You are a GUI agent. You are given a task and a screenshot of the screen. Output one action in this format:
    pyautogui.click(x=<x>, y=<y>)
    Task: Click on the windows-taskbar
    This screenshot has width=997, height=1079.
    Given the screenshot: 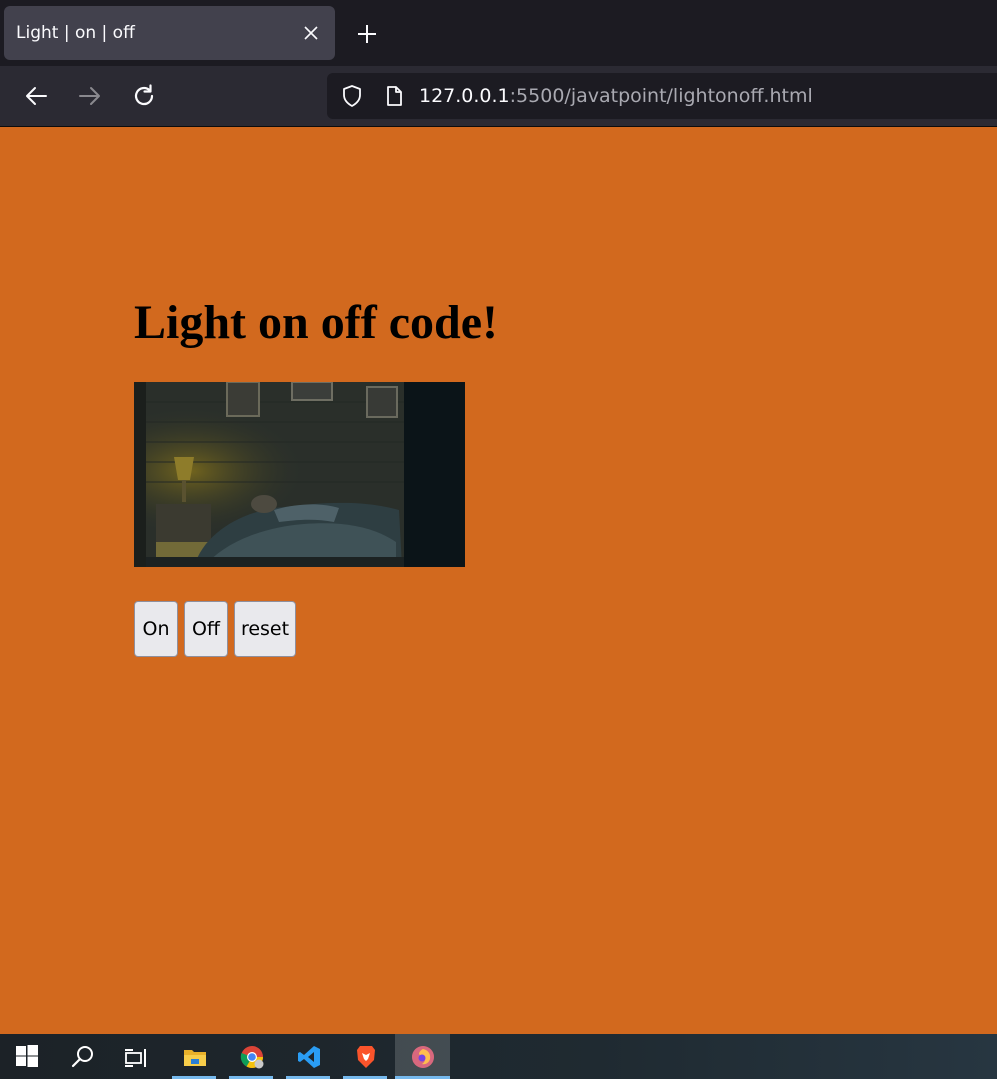 What is the action you would take?
    pyautogui.click(x=498, y=1056)
    